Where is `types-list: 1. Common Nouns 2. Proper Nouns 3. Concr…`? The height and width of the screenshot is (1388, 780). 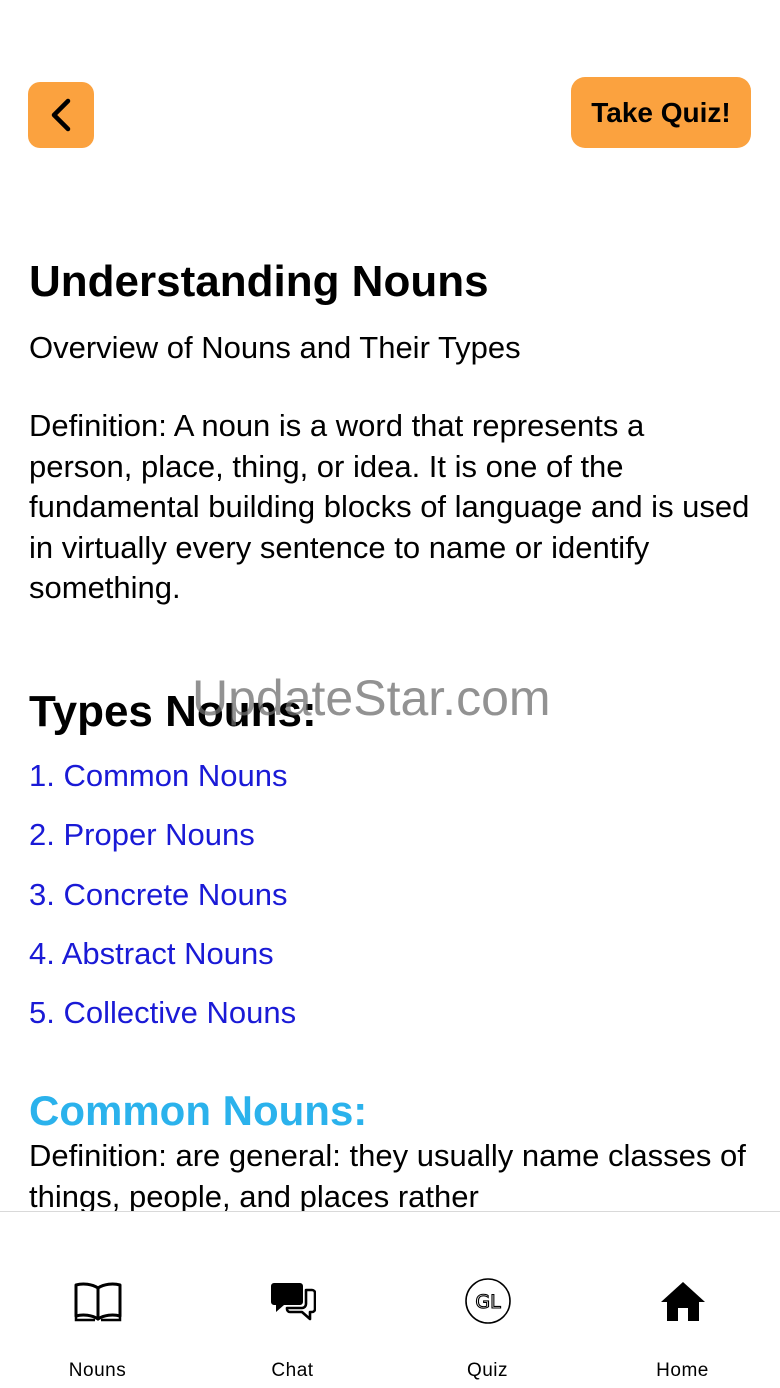
types-list: 1. Common Nouns 2. Proper Nouns 3. Concr… is located at coordinates (162, 904).